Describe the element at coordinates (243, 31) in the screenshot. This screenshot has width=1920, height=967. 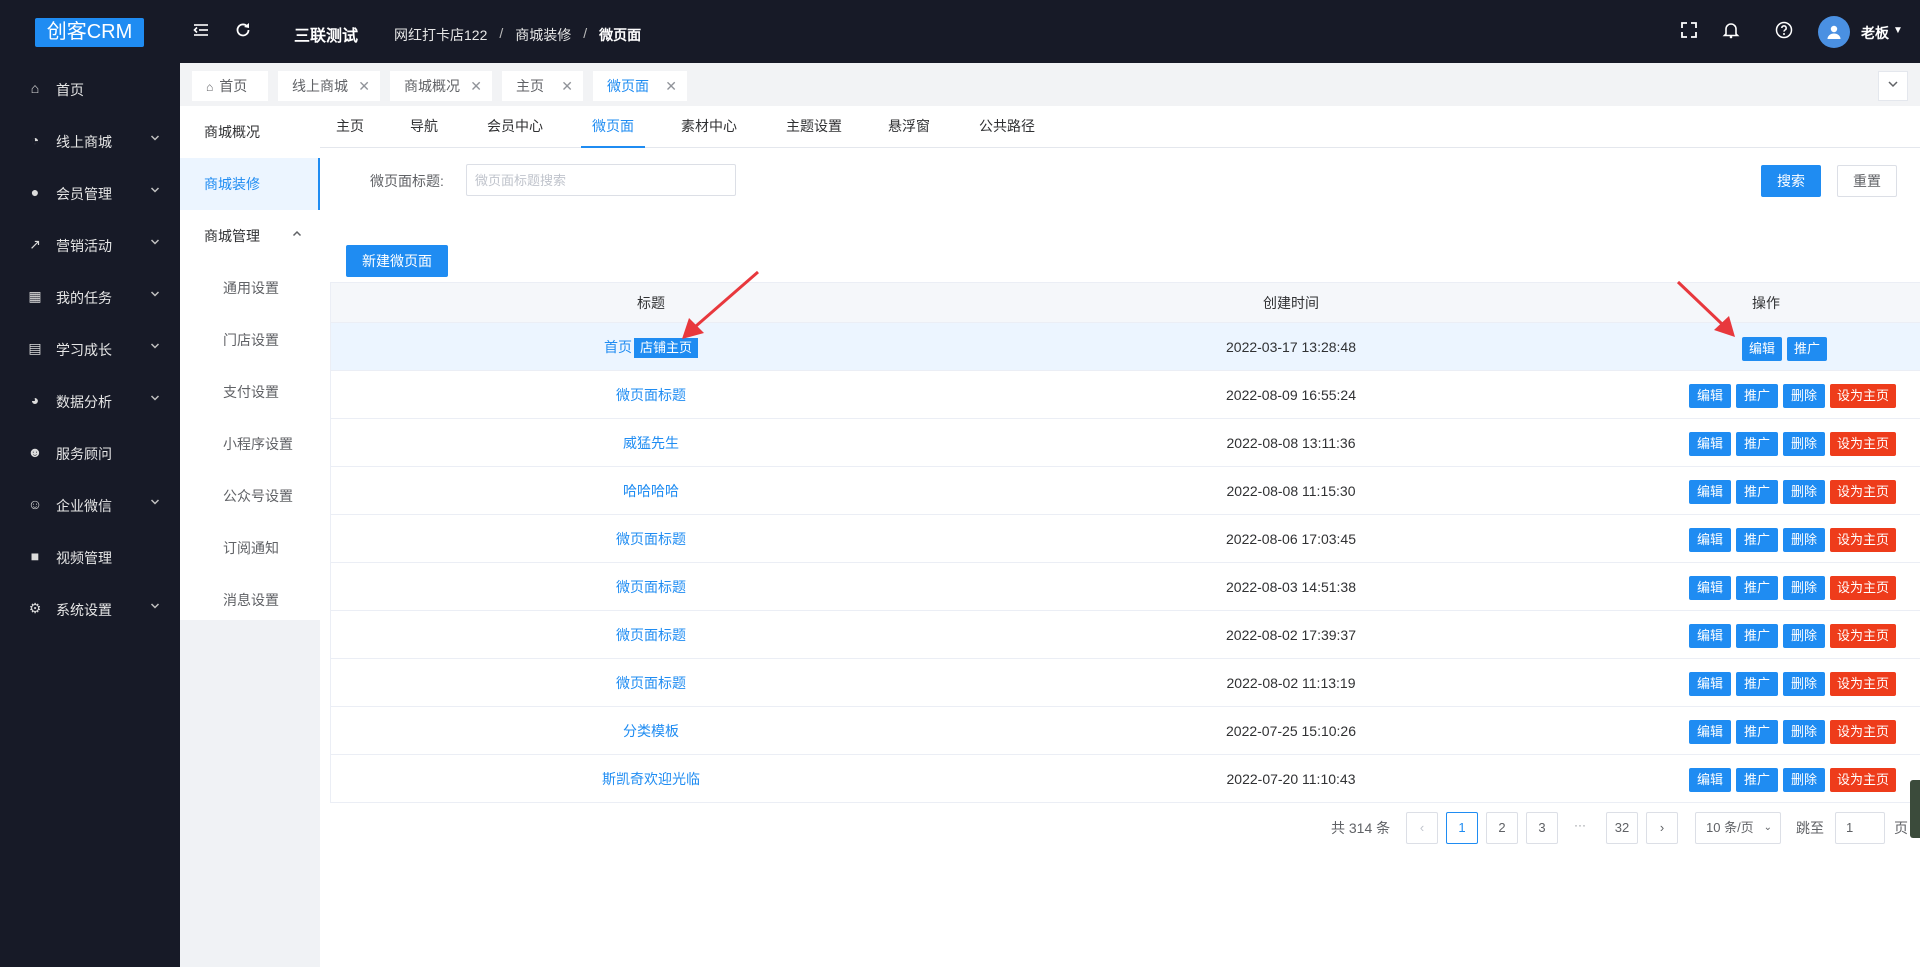
I see `refresh-icon` at that location.